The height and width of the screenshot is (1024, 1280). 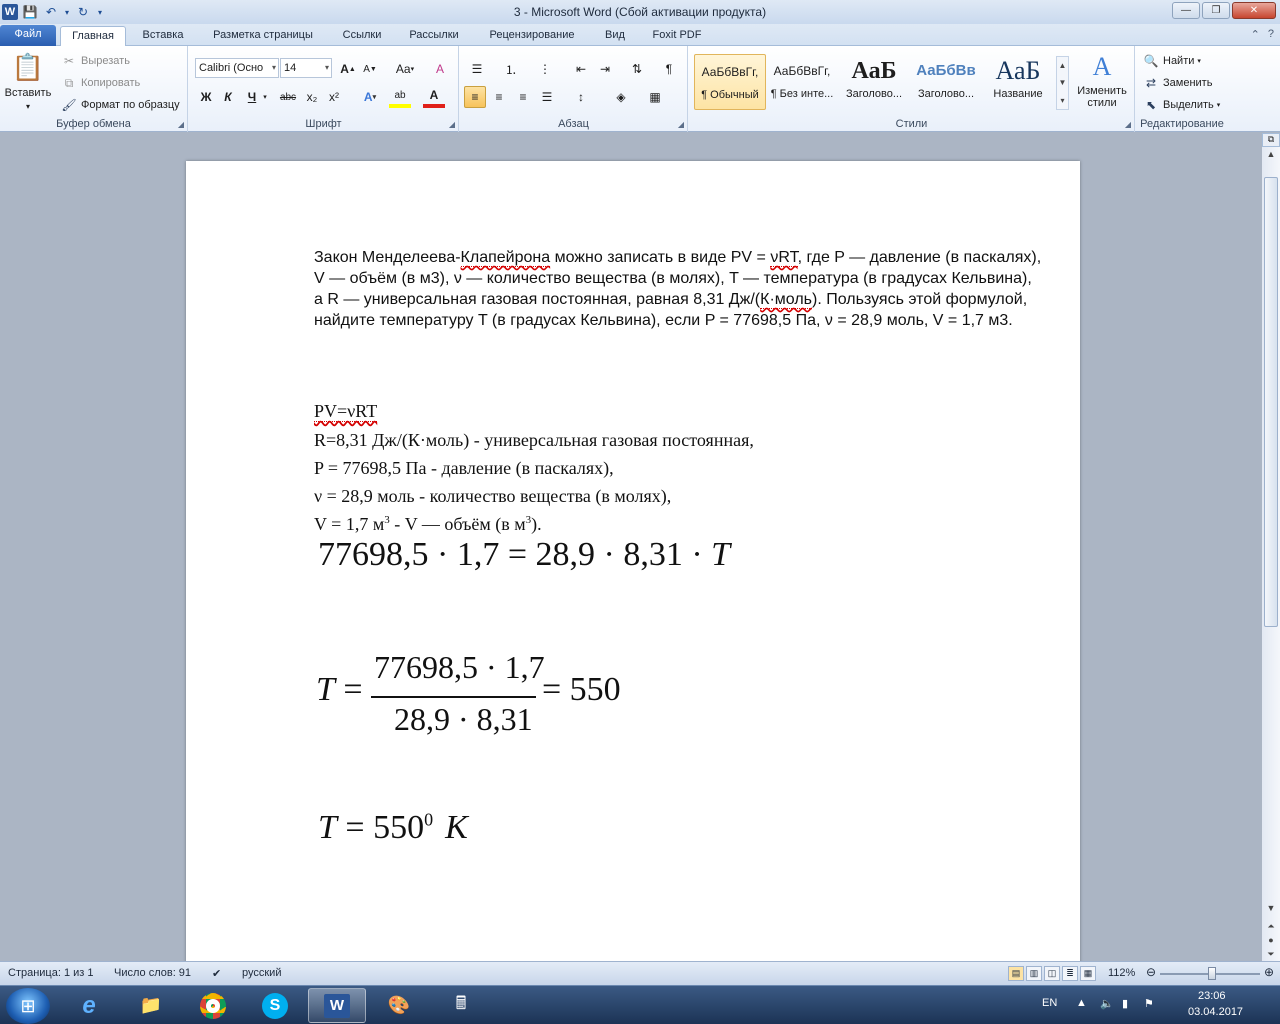 What do you see at coordinates (1070, 973) in the screenshot?
I see `outline-view-icon: ≣` at bounding box center [1070, 973].